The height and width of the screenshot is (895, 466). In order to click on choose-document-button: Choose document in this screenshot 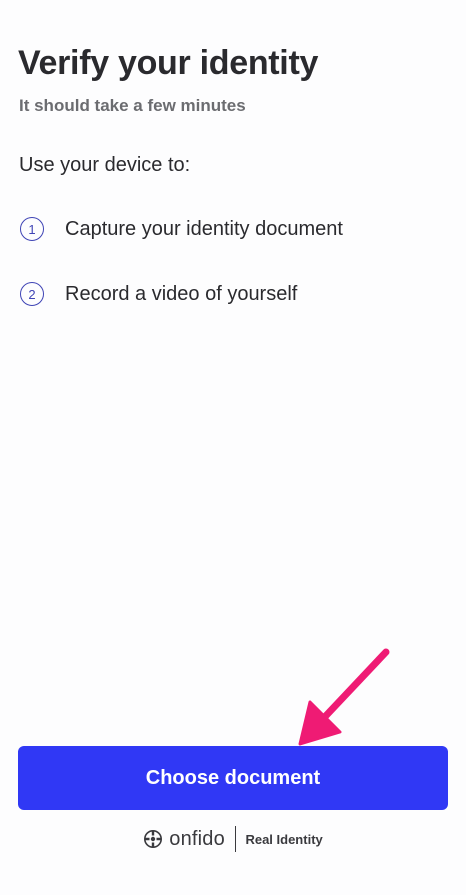, I will do `click(233, 778)`.